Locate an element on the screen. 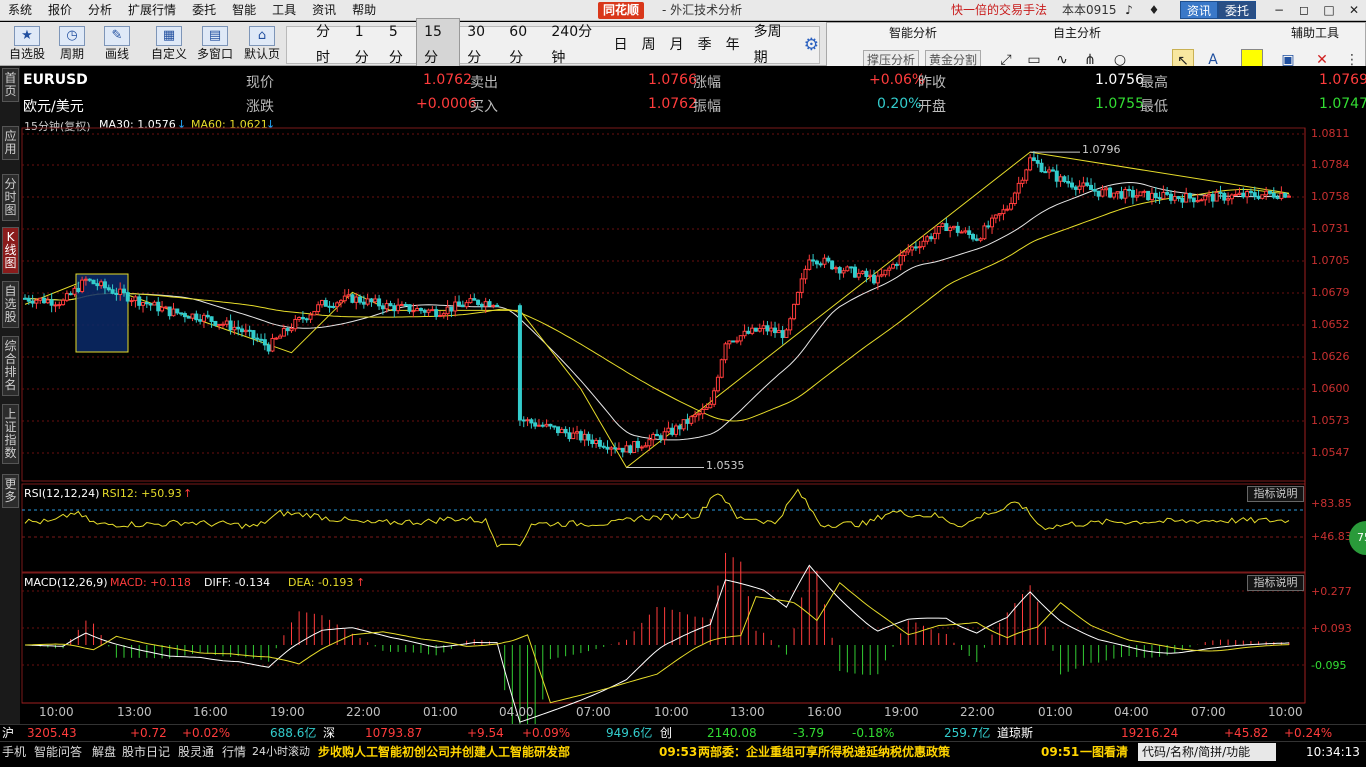  price-buy: 1.0762 is located at coordinates (672, 104).